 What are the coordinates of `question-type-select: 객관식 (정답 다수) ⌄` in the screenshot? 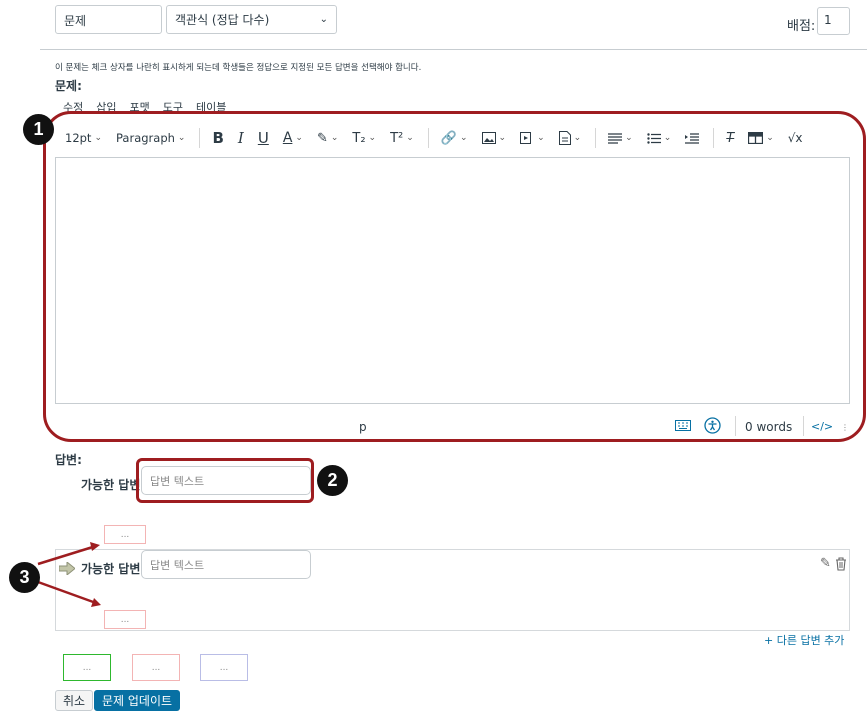 It's located at (251, 19).